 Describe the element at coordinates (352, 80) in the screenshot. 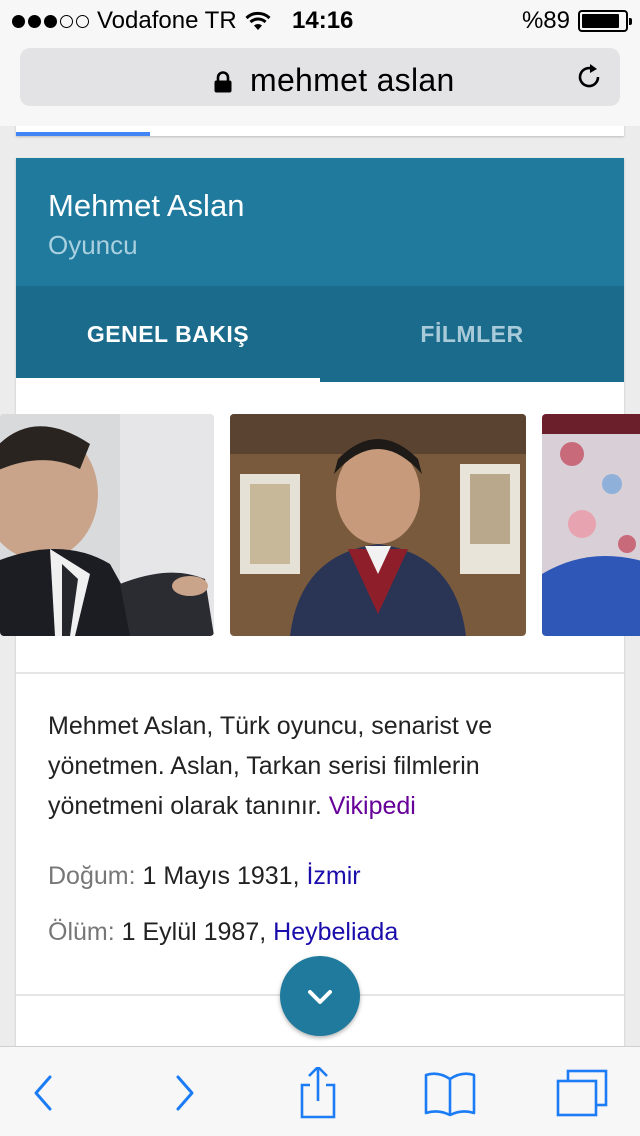

I see `address-text: mehmet aslan` at that location.